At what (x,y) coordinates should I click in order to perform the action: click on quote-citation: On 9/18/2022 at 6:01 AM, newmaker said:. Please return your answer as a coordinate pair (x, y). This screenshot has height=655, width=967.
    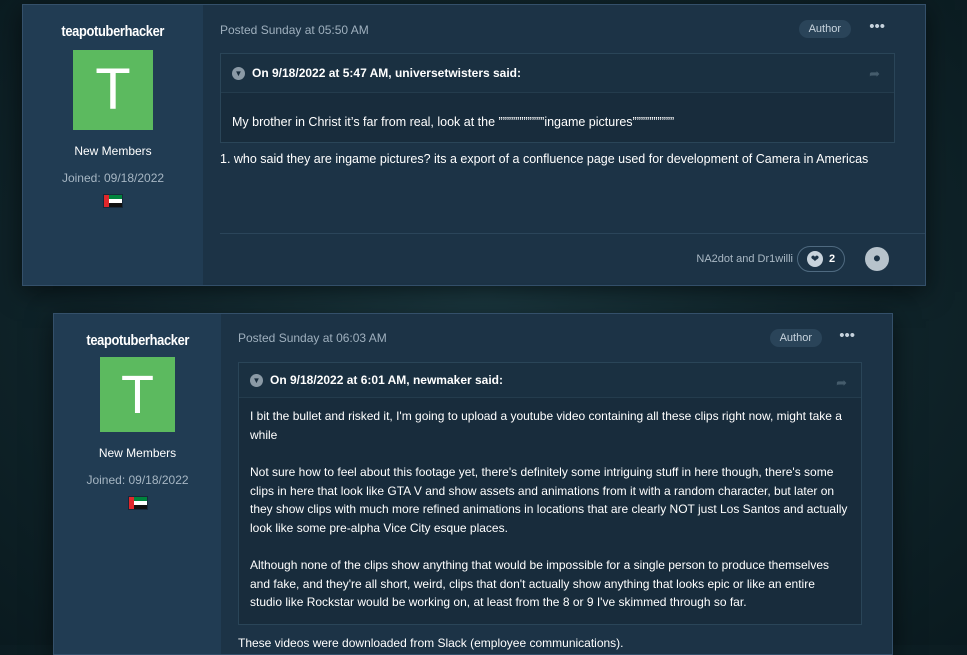
    Looking at the image, I should click on (386, 380).